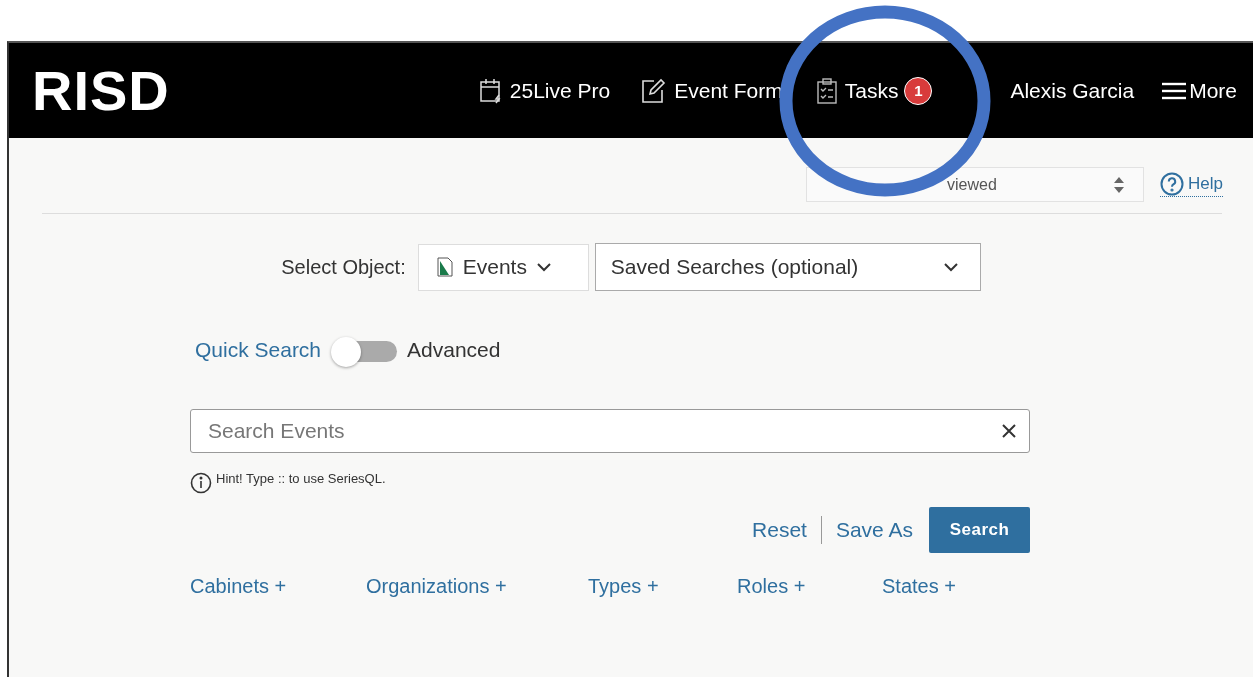  What do you see at coordinates (1174, 90) in the screenshot?
I see `menu-icon` at bounding box center [1174, 90].